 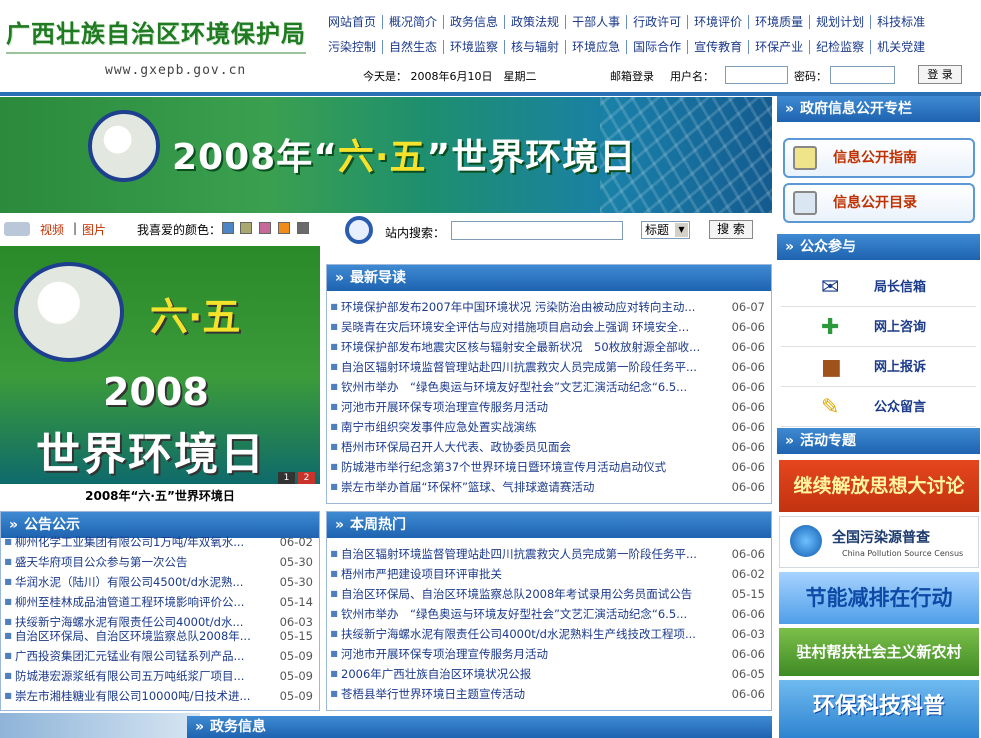 I want to click on online-consult-link: ✚ 网上咨询, so click(x=878, y=328).